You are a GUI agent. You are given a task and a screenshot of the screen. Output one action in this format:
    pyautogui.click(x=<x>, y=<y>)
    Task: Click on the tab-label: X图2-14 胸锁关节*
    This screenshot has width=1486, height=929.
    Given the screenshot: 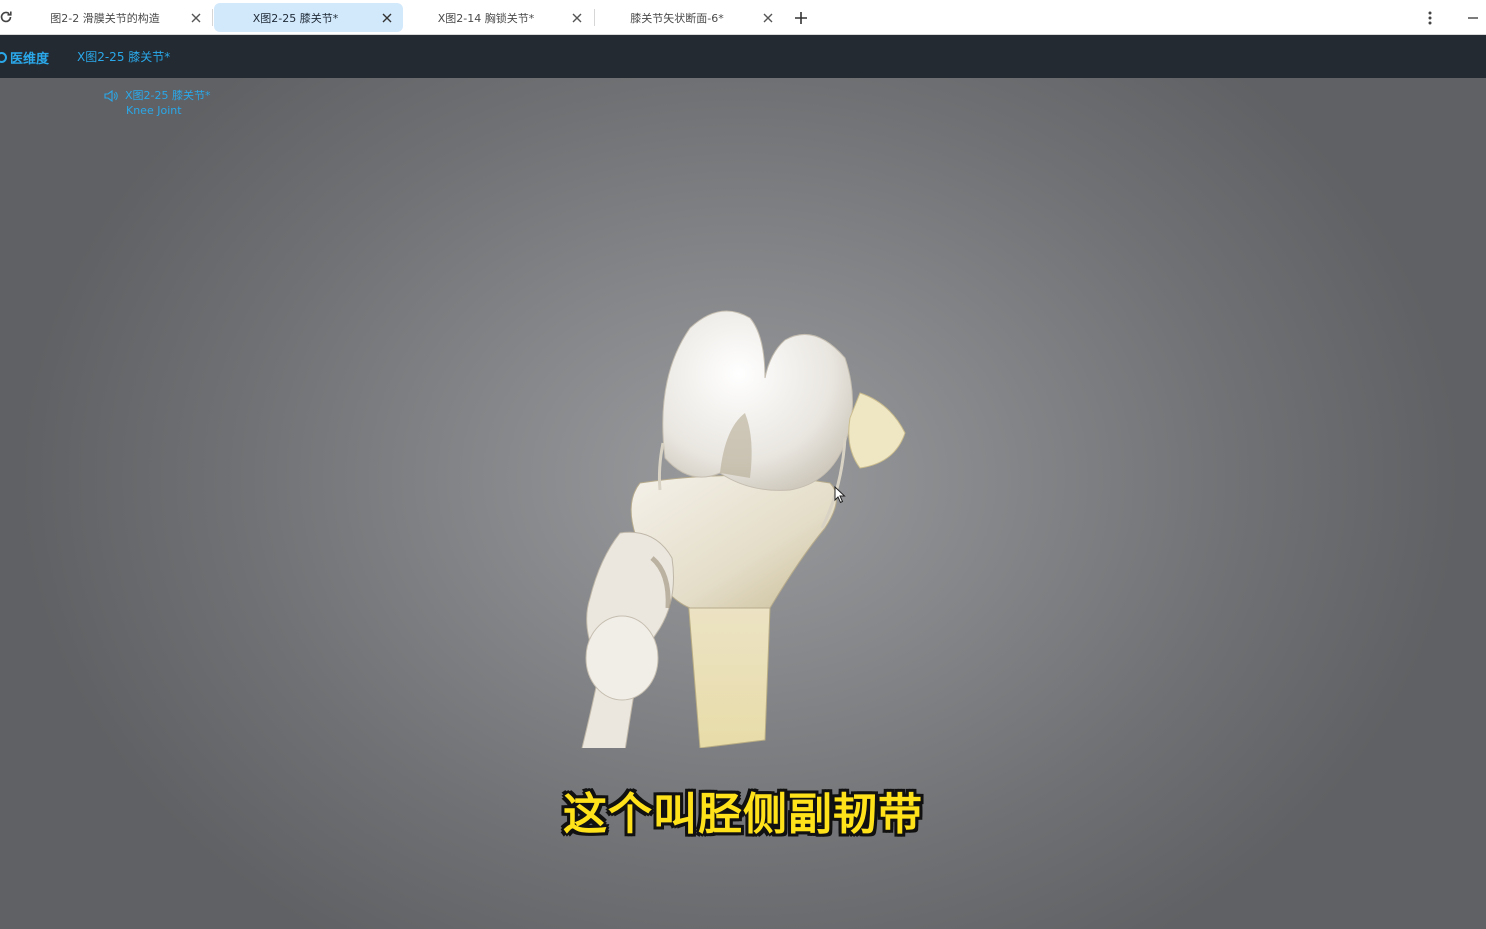 What is the action you would take?
    pyautogui.click(x=486, y=18)
    